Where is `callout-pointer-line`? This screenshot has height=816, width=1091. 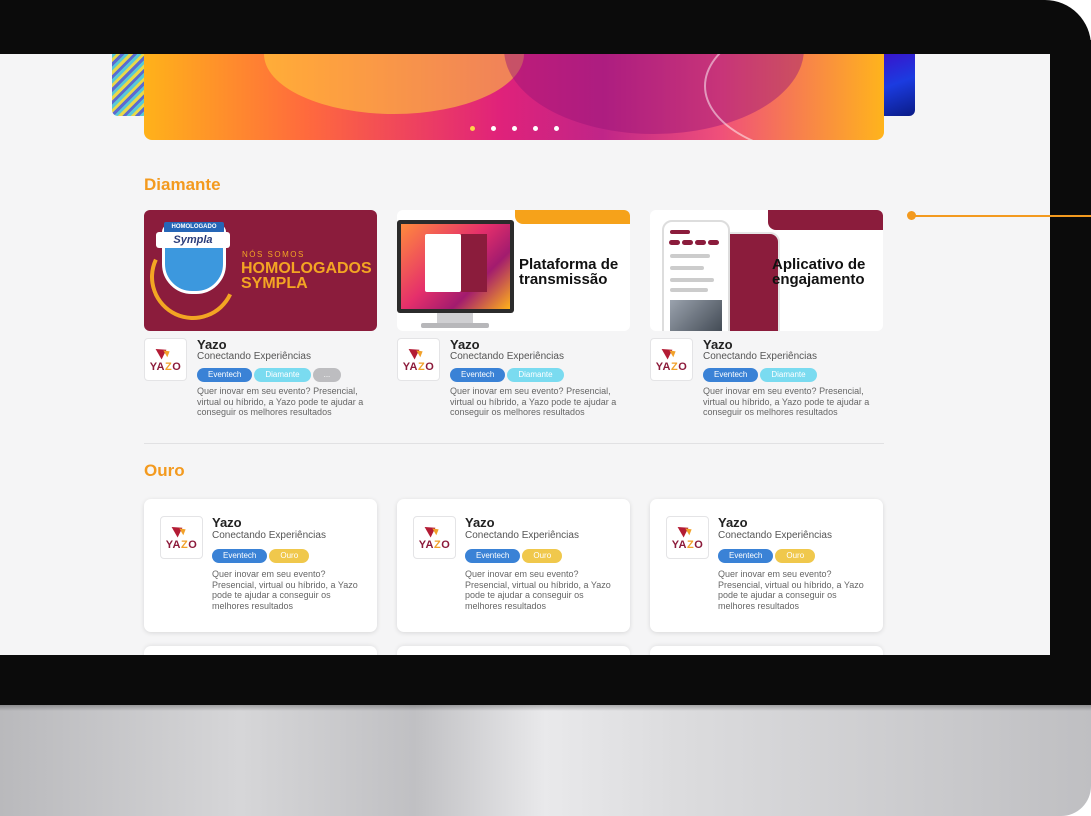 callout-pointer-line is located at coordinates (1001, 216).